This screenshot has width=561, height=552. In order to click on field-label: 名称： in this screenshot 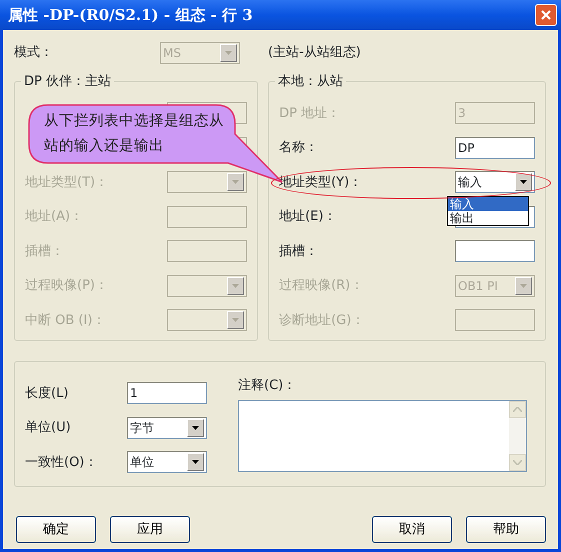, I will do `click(298, 148)`.